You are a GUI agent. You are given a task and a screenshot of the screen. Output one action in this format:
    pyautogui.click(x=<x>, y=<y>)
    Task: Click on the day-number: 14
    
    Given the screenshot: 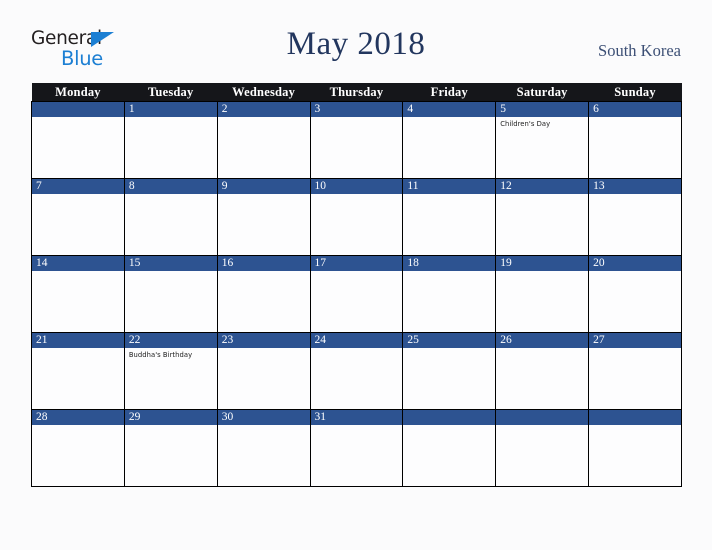 What is the action you would take?
    pyautogui.click(x=78, y=263)
    